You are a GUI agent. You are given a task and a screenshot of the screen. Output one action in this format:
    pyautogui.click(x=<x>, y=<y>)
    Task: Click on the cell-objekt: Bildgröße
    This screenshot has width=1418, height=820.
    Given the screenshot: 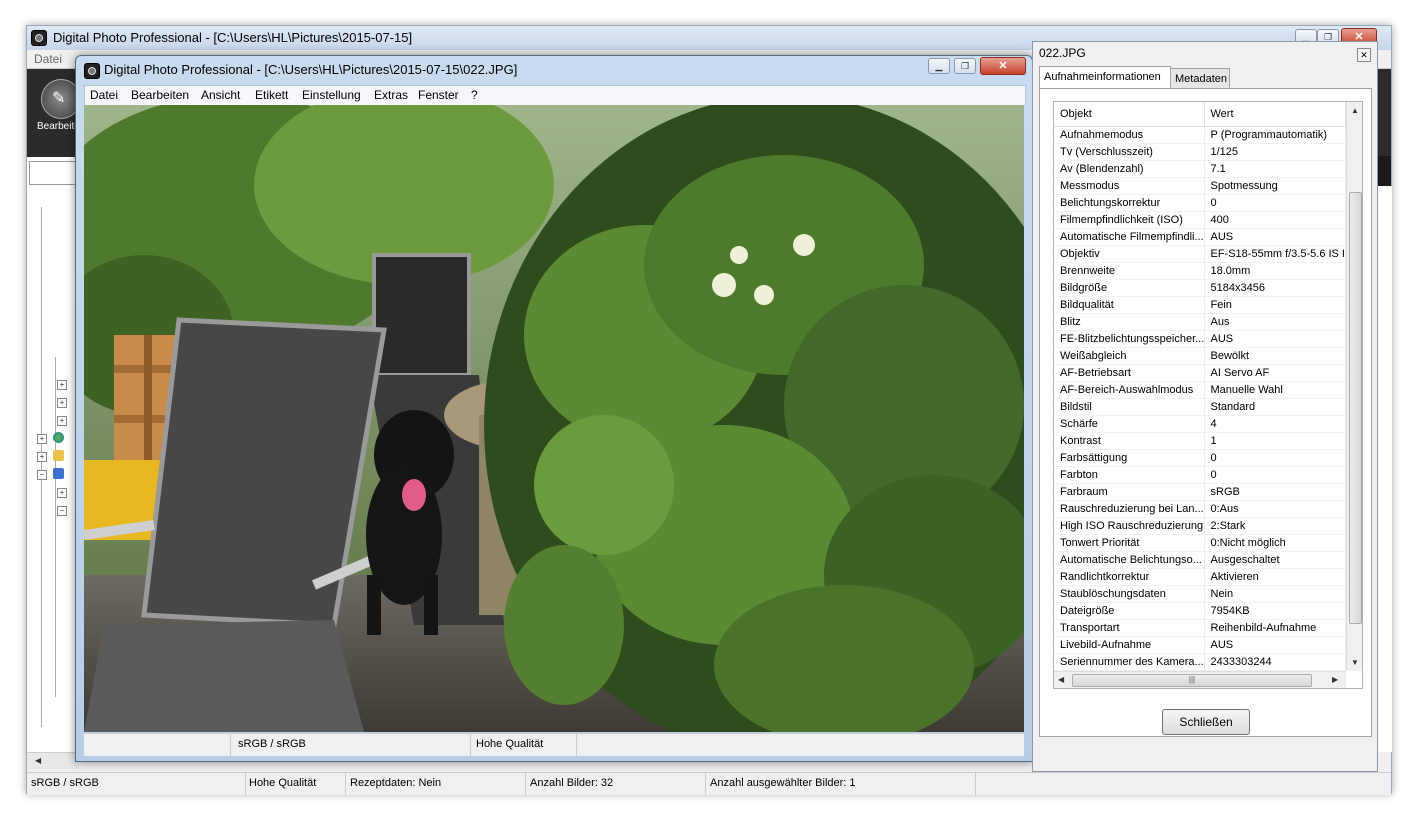 What is the action you would take?
    pyautogui.click(x=1129, y=288)
    